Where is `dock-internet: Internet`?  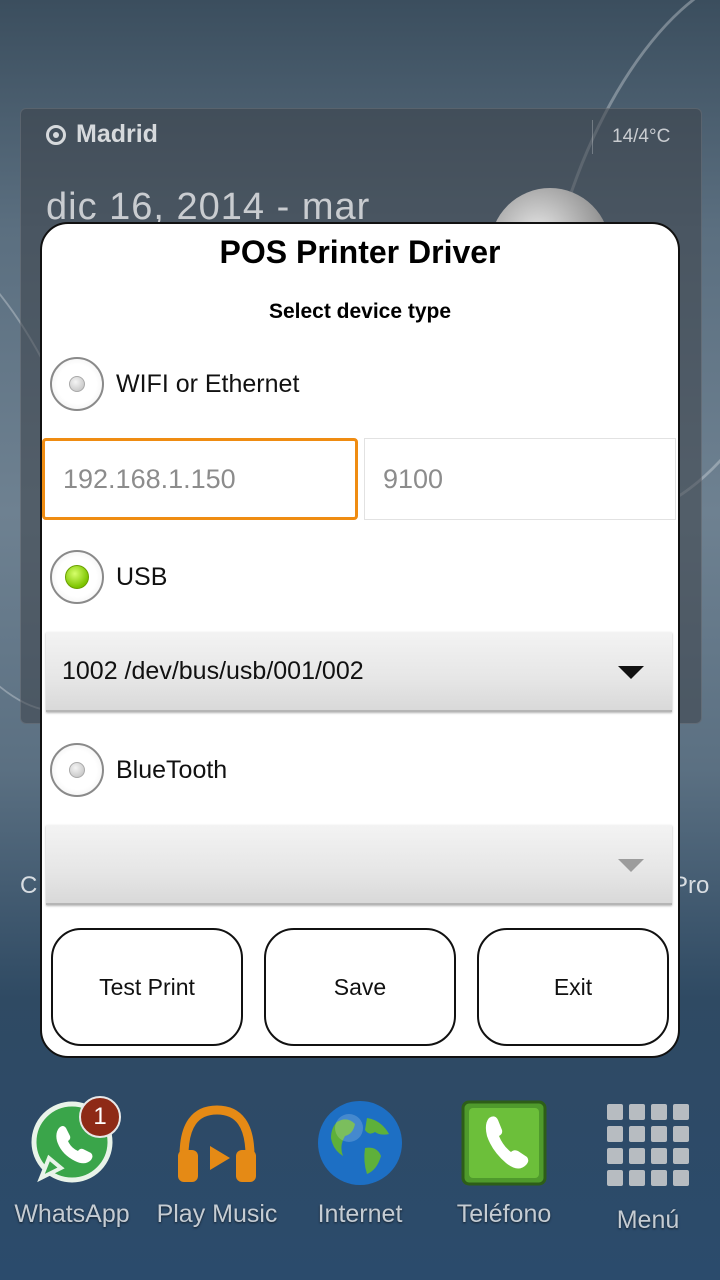
dock-internet: Internet is located at coordinates (360, 1163).